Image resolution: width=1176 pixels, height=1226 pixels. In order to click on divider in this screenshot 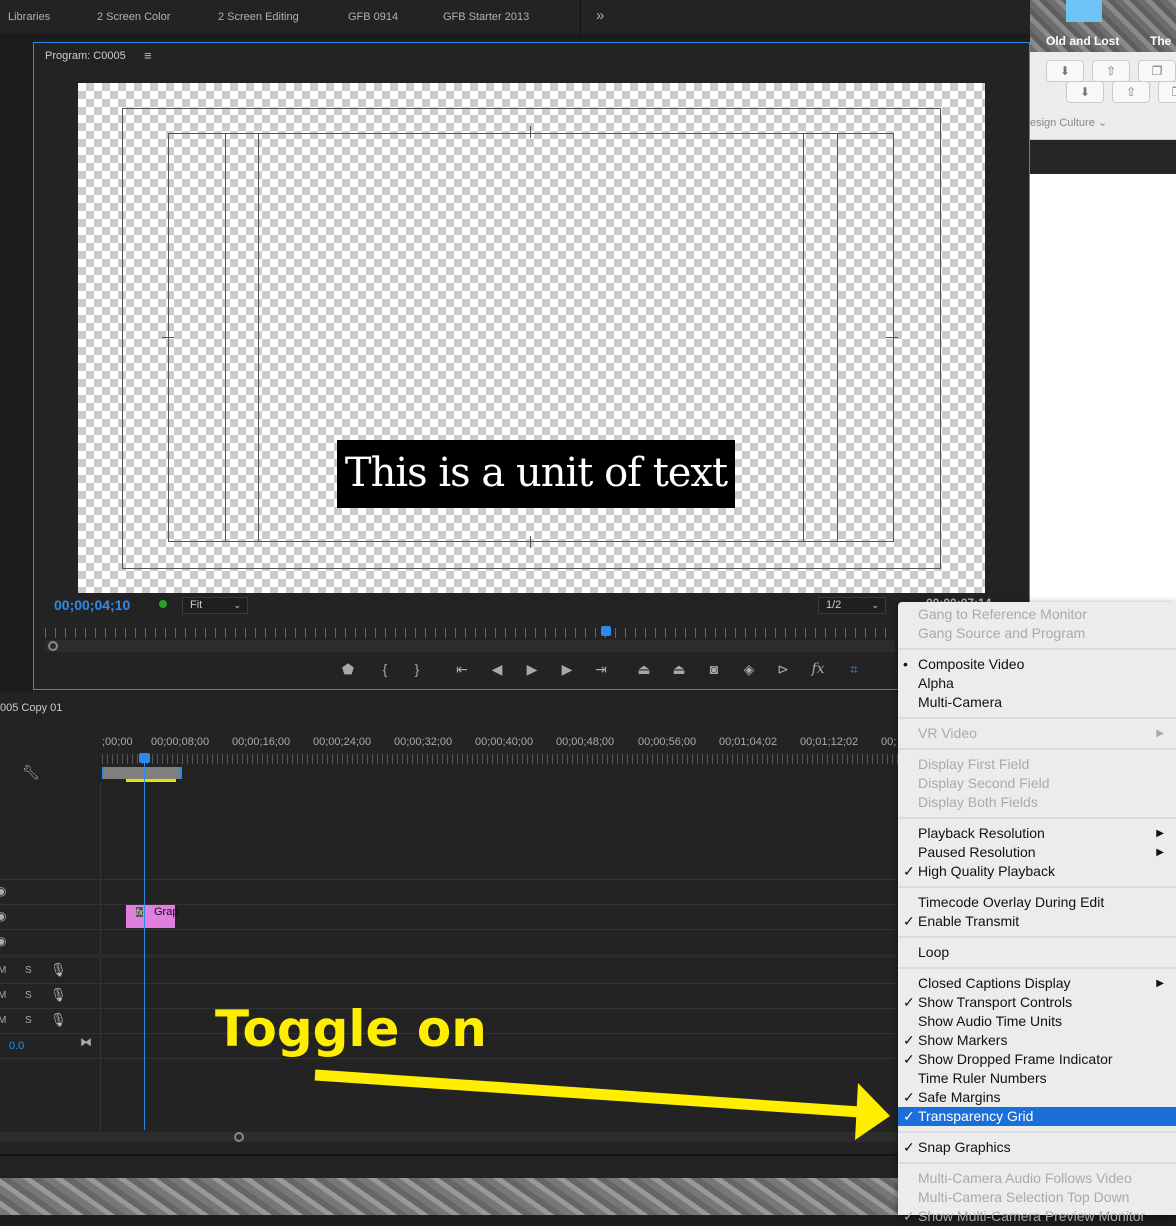, I will do `click(580, 19)`.